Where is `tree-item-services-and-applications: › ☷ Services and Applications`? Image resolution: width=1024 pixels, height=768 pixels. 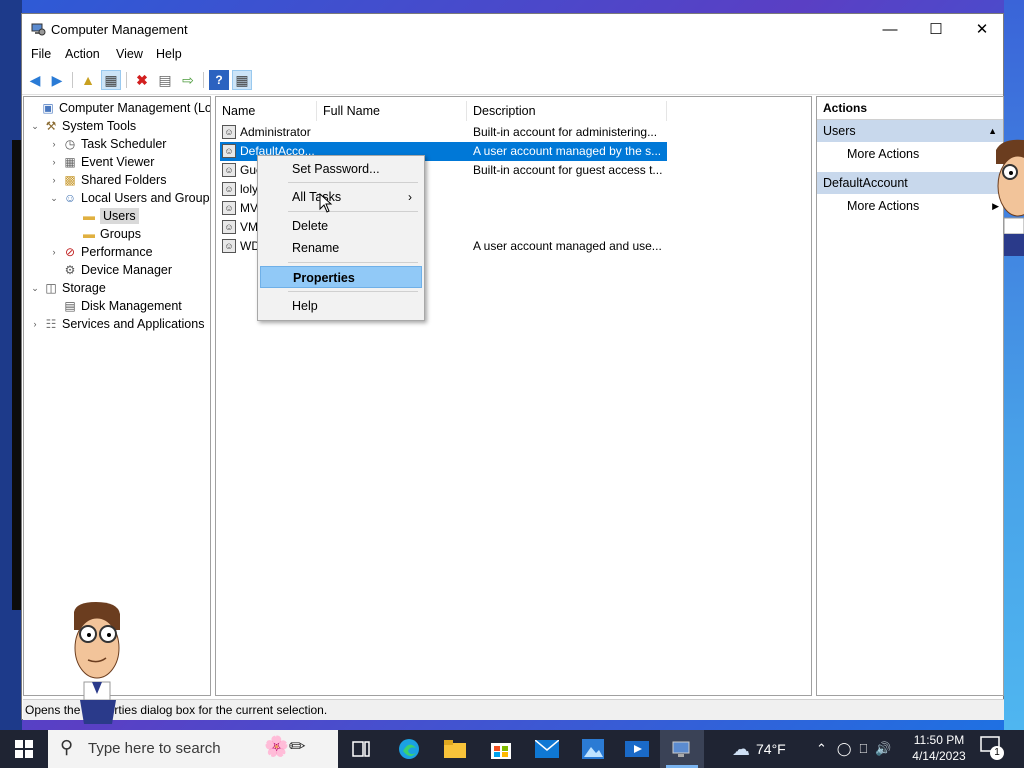 tree-item-services-and-applications: › ☷ Services and Applications is located at coordinates (117, 324).